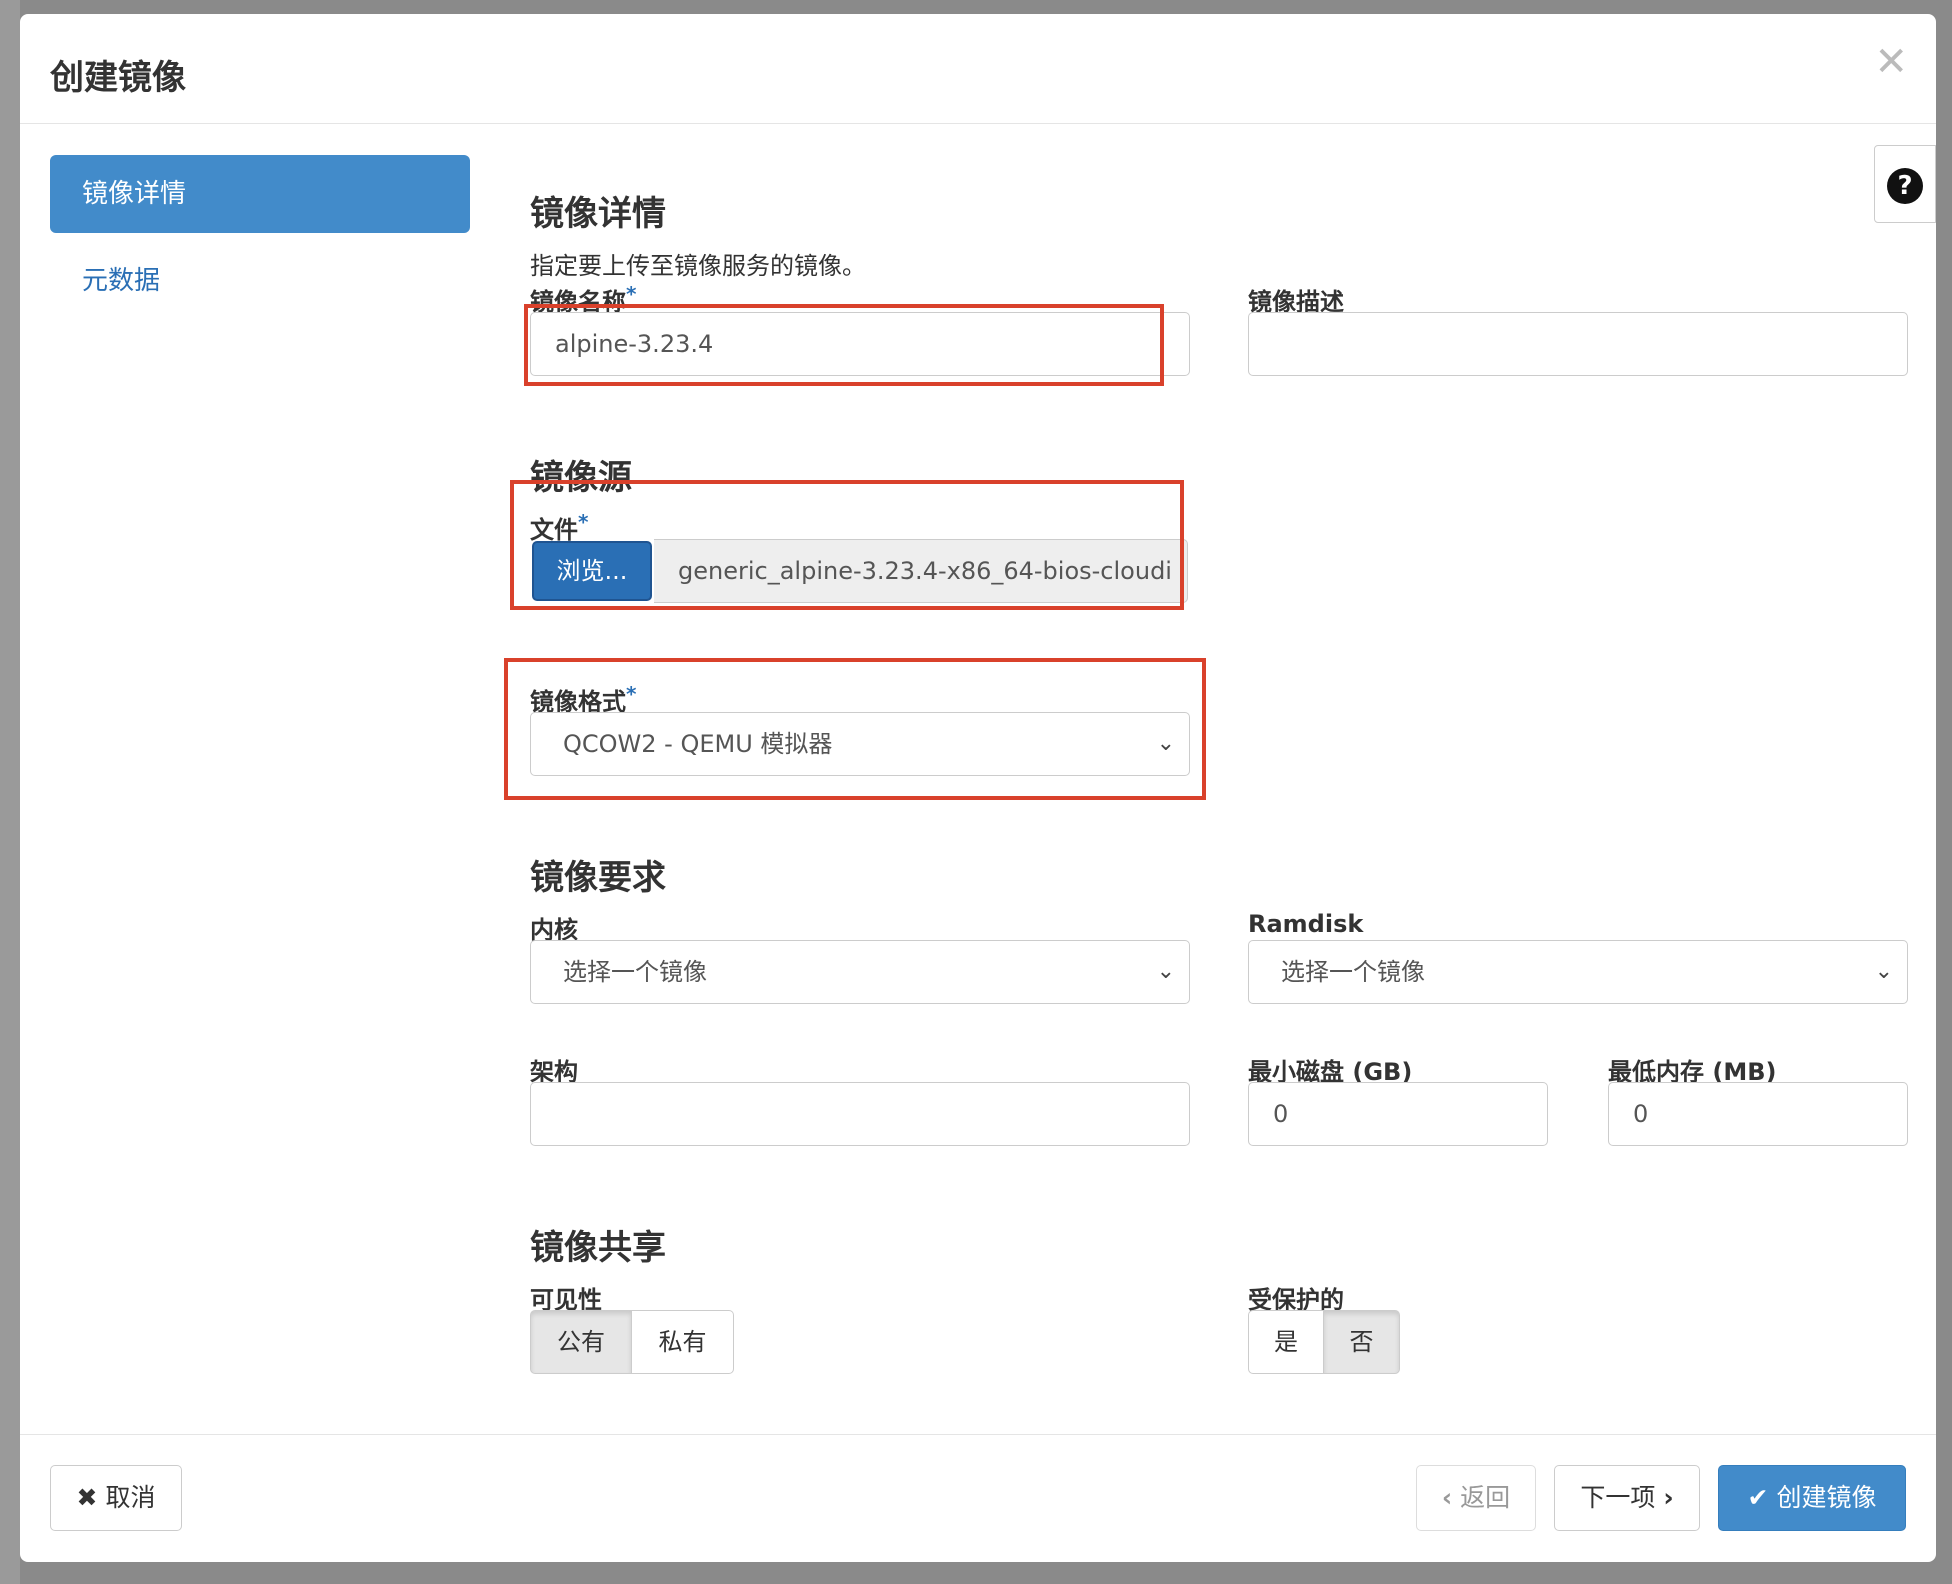 This screenshot has height=1584, width=1952. Describe the element at coordinates (1891, 62) in the screenshot. I see `close-icon: ✕` at that location.